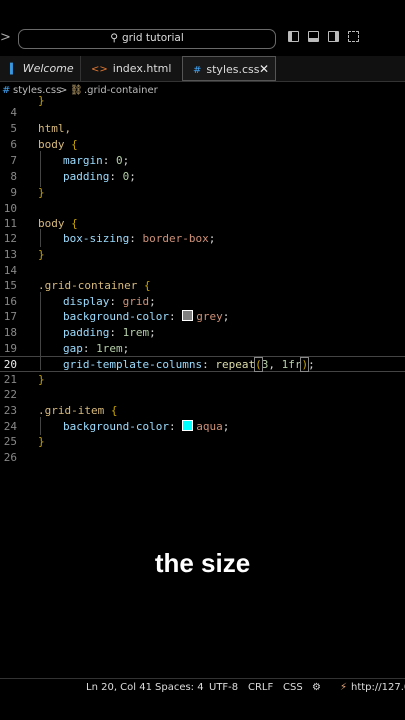 This screenshot has width=405, height=720. I want to click on code-line: 13}, so click(24, 254).